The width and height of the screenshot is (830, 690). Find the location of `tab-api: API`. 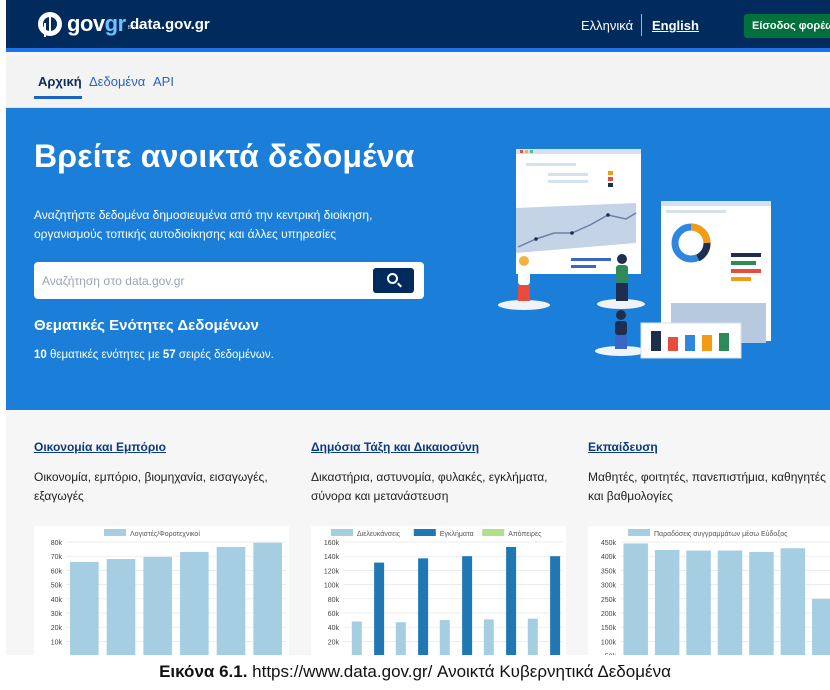

tab-api: API is located at coordinates (163, 81).